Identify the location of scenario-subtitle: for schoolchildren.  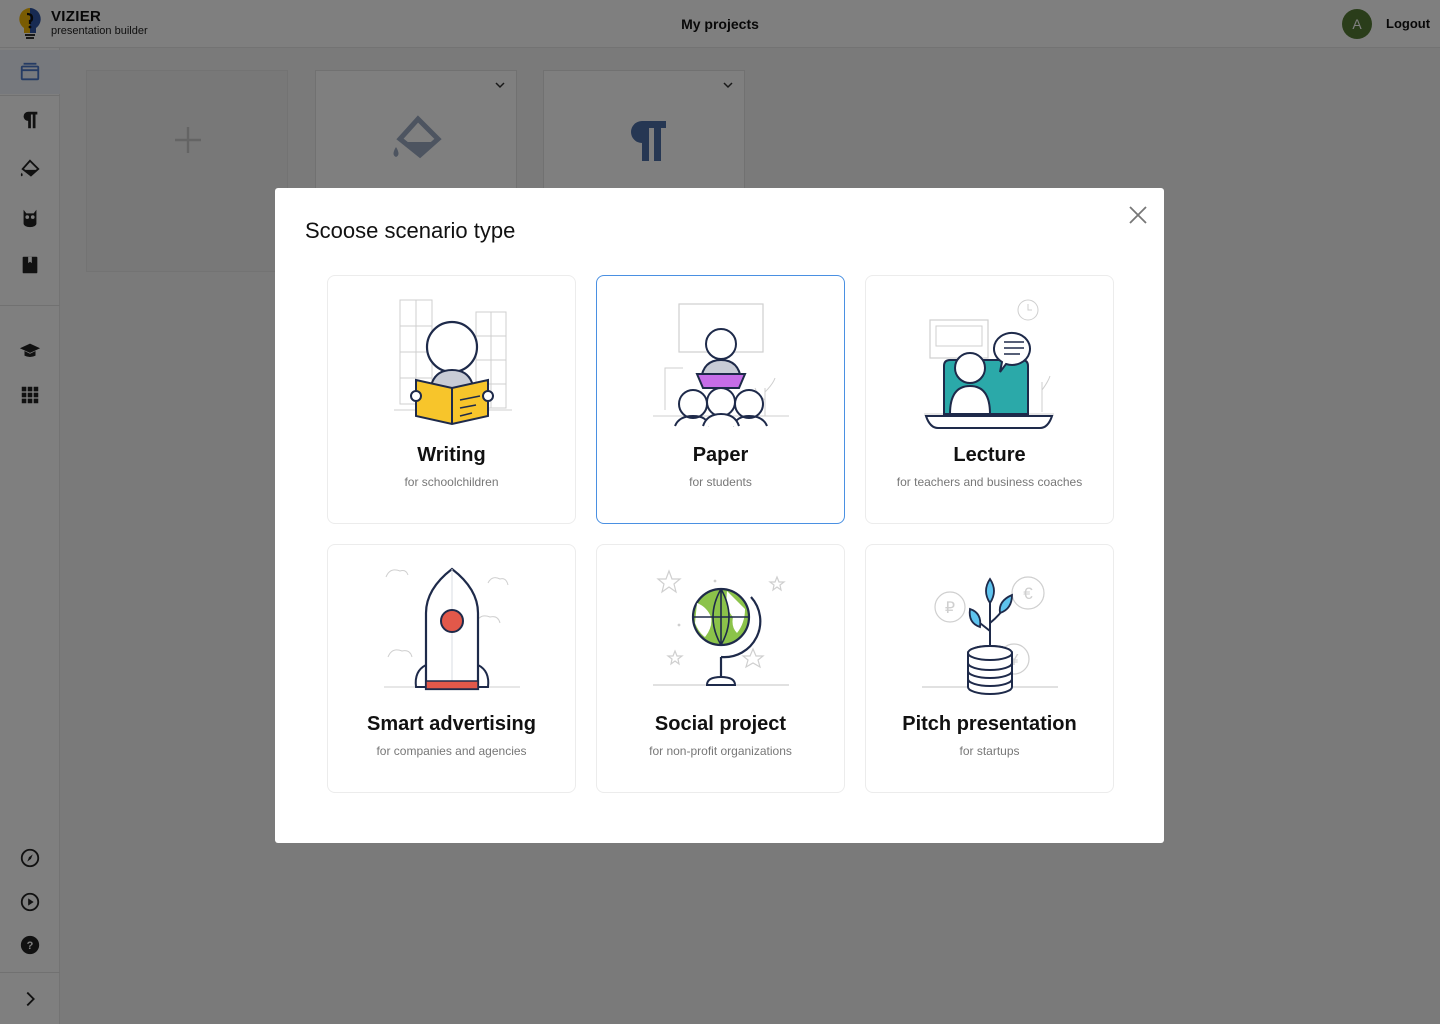
(451, 482).